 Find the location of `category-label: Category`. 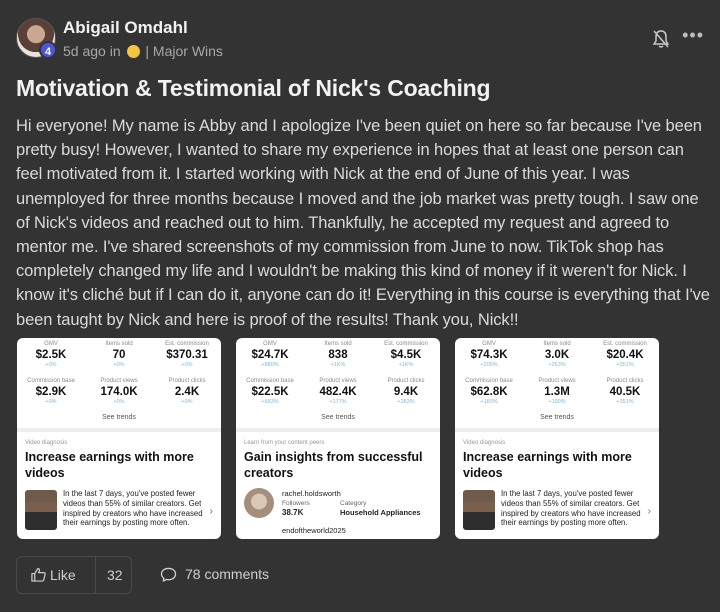

category-label: Category is located at coordinates (353, 503).